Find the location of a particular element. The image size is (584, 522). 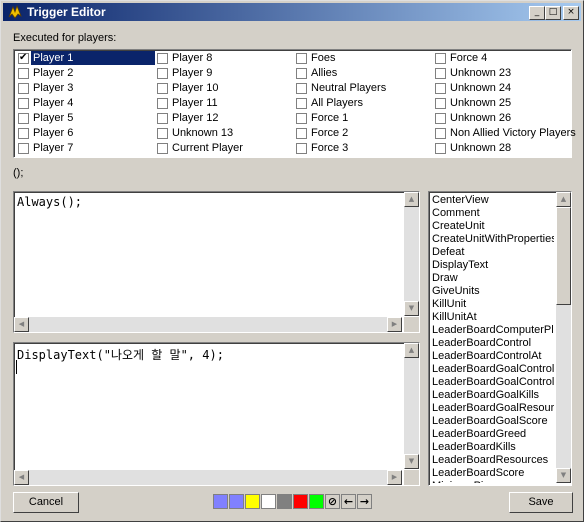

actions-vscrollbar: ▲ ▼ is located at coordinates (411, 406).